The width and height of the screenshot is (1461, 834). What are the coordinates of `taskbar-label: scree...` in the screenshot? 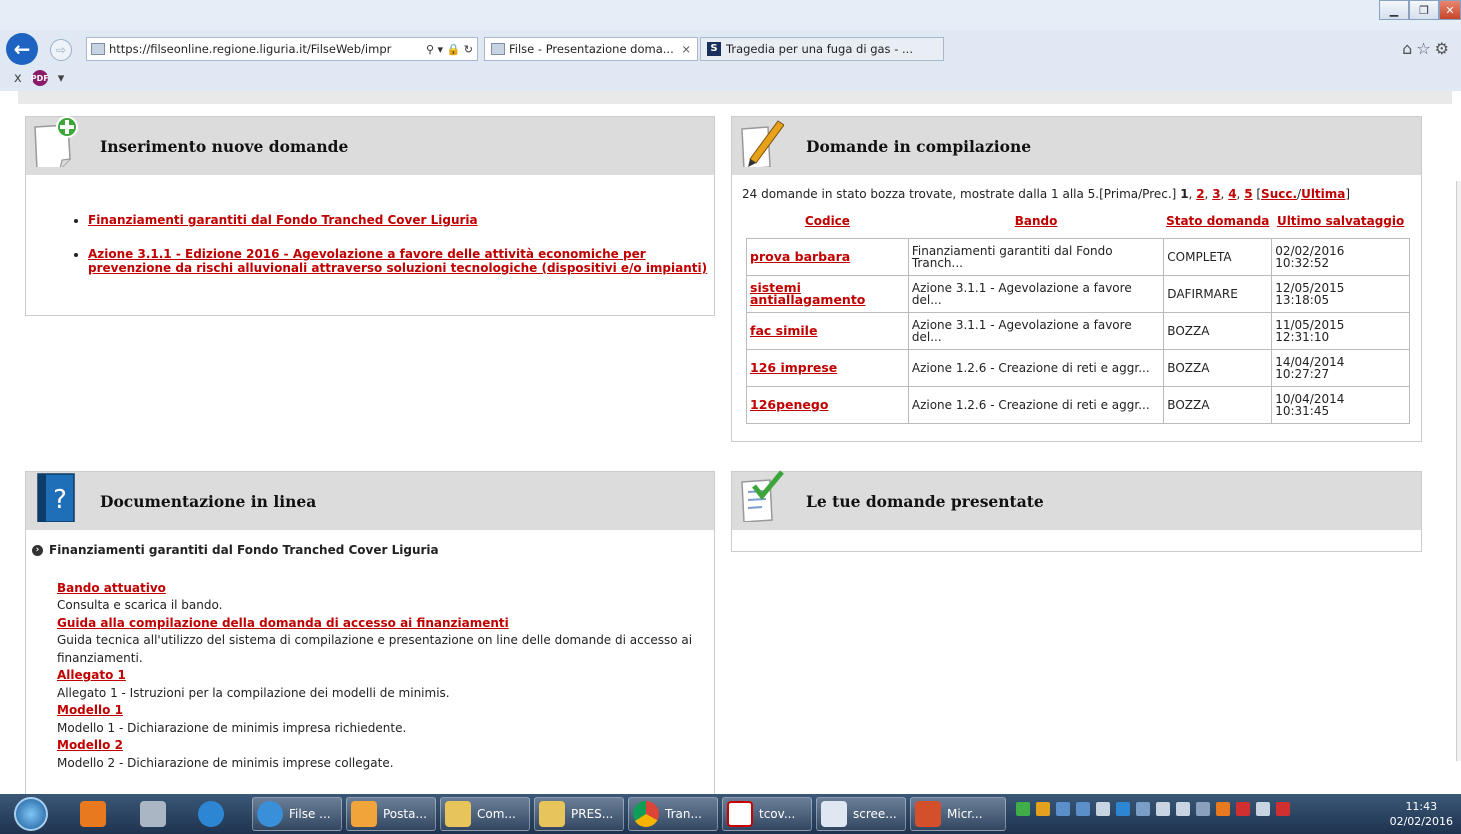 It's located at (875, 814).